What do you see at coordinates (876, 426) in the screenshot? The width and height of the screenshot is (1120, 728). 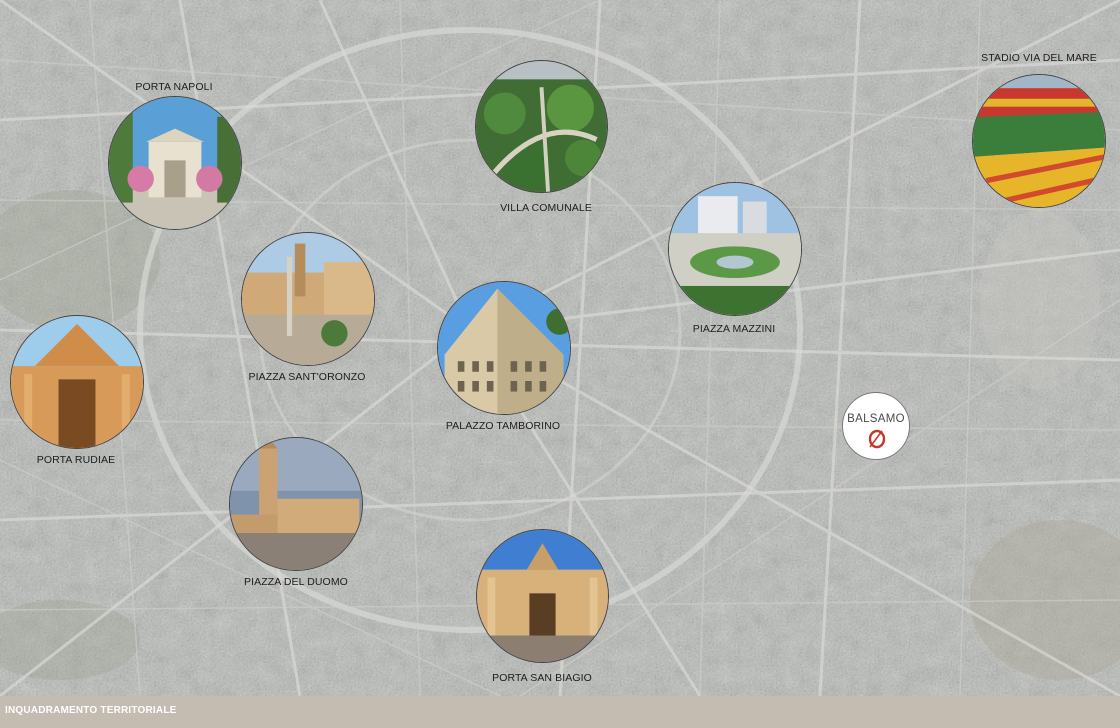 I see `balsamo-logo: BALSAMO` at bounding box center [876, 426].